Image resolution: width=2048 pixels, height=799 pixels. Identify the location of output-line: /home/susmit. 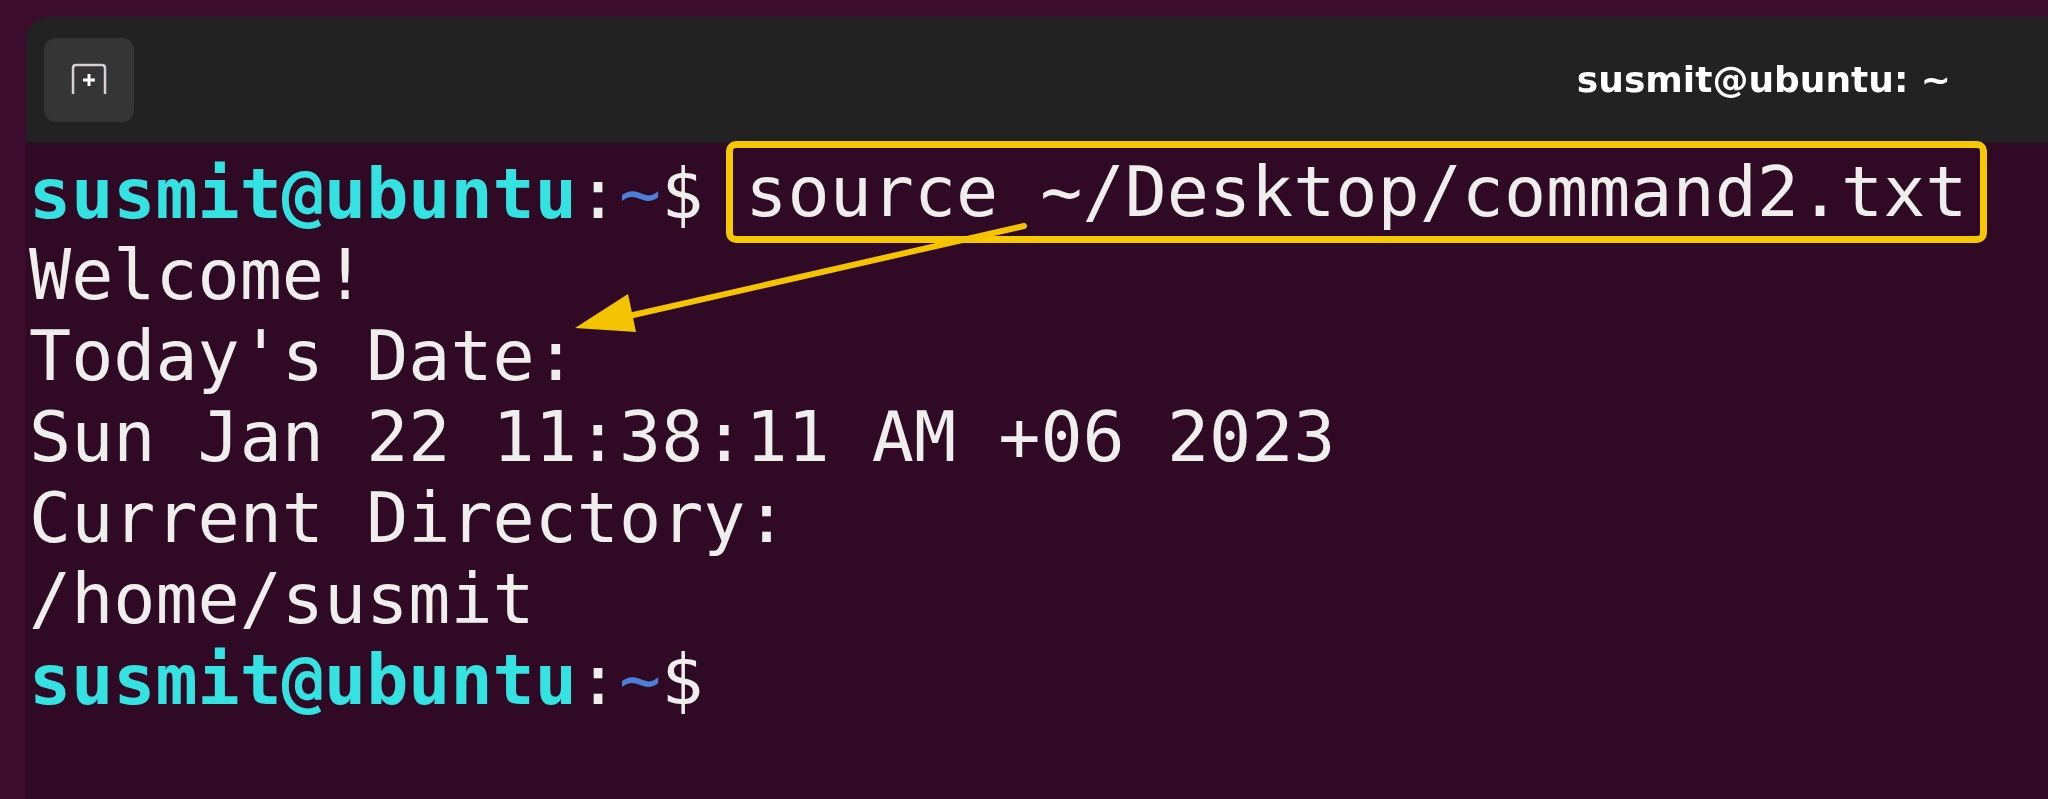
(282, 599).